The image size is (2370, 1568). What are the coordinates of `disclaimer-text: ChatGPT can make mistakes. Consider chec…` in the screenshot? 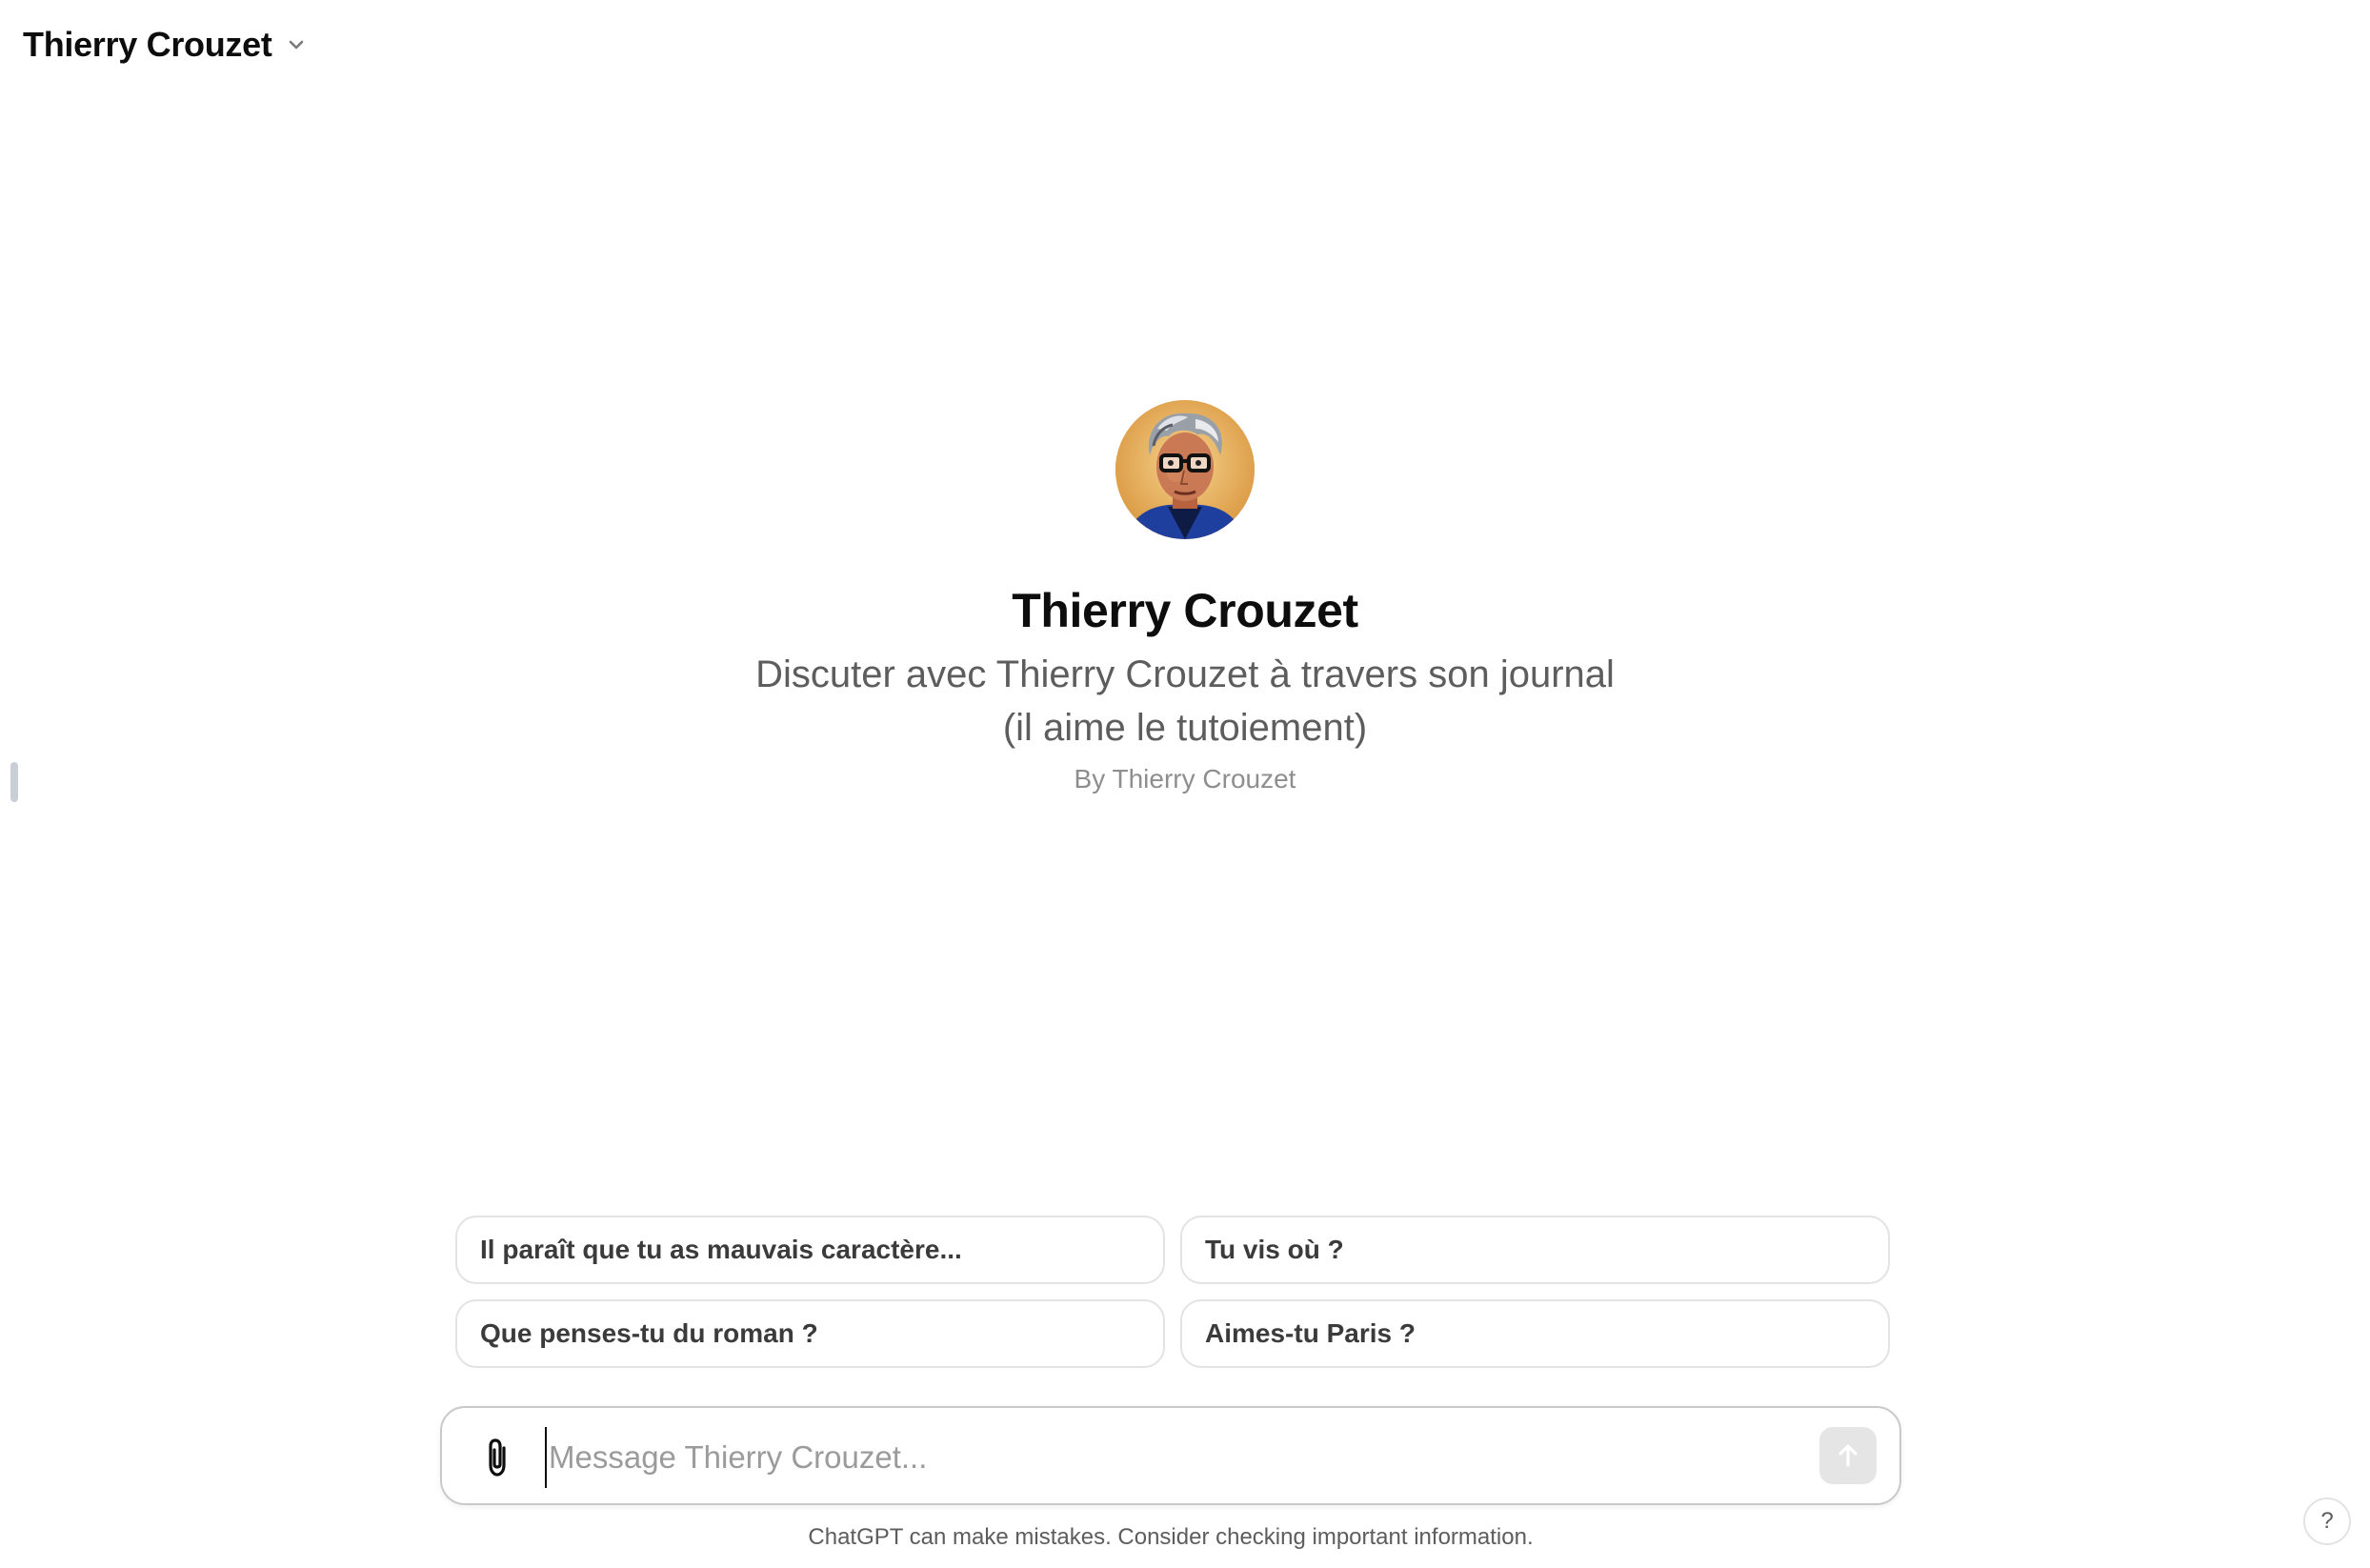 It's located at (1171, 1537).